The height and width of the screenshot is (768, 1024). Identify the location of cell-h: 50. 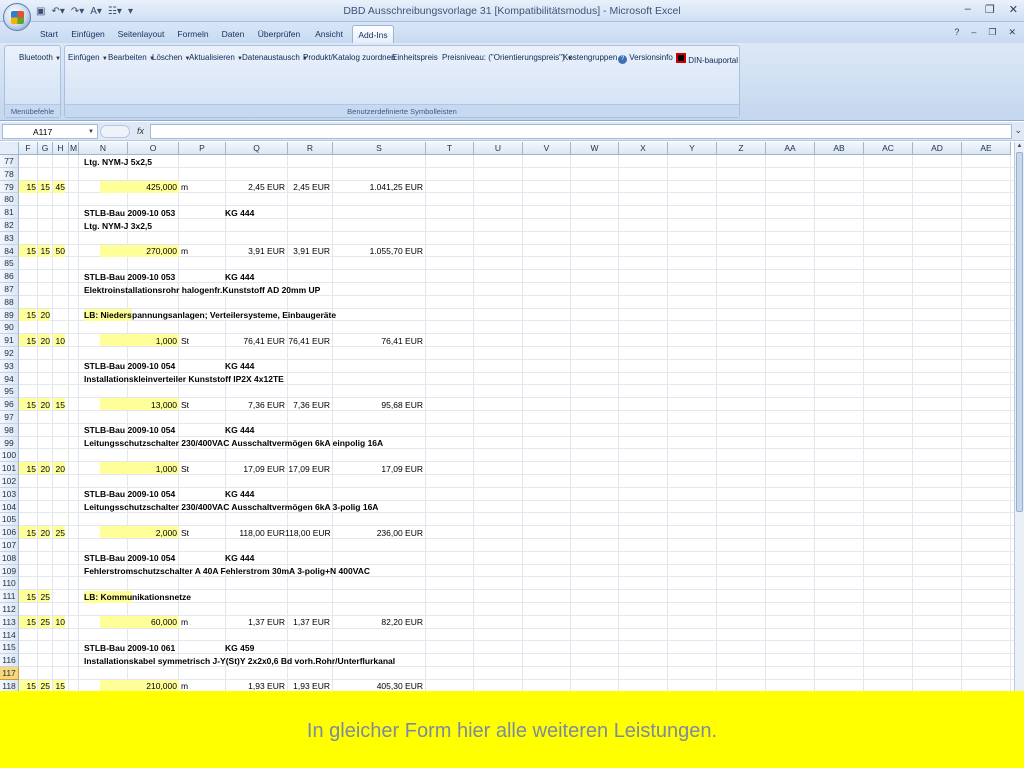
(59, 251).